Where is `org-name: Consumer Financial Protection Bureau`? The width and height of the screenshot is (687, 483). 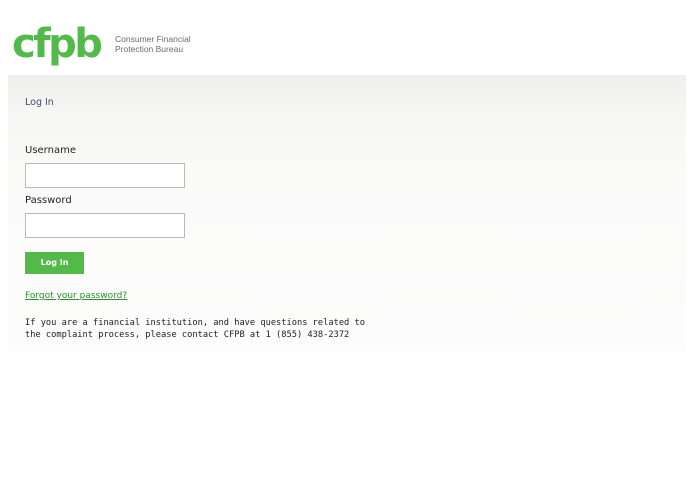
org-name: Consumer Financial Protection Bureau is located at coordinates (175, 44).